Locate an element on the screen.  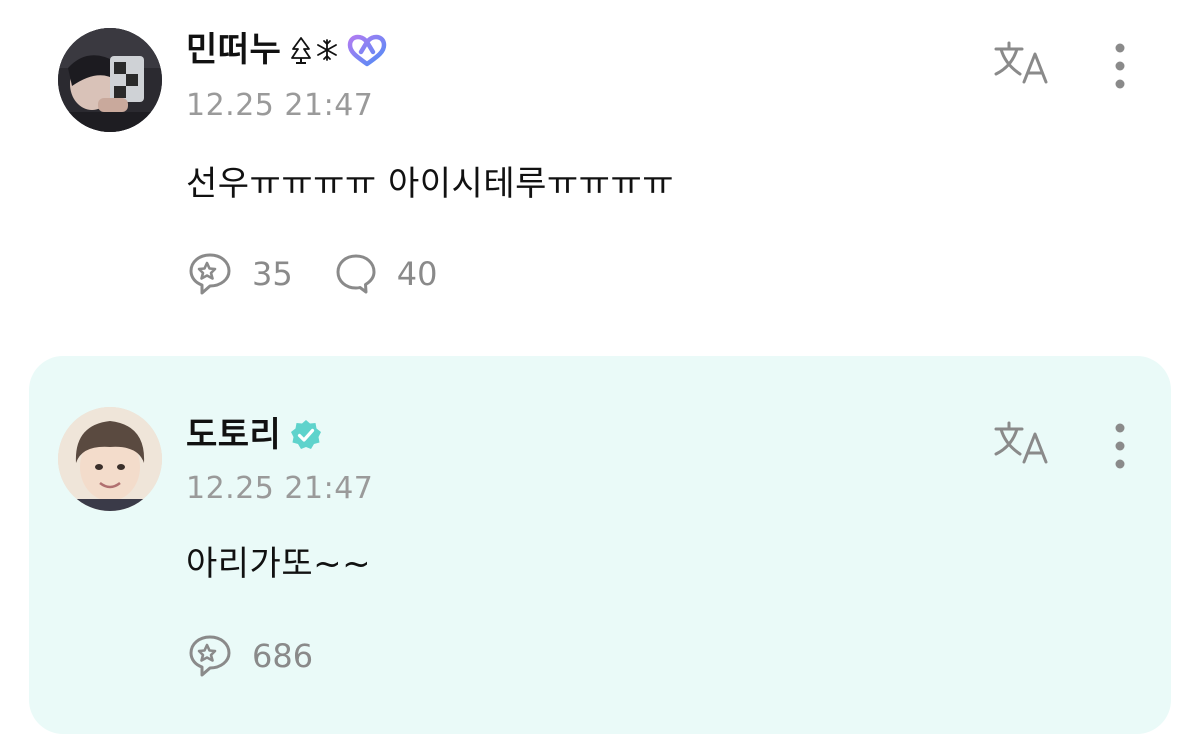
tree-emoji-icon is located at coordinates (301, 50).